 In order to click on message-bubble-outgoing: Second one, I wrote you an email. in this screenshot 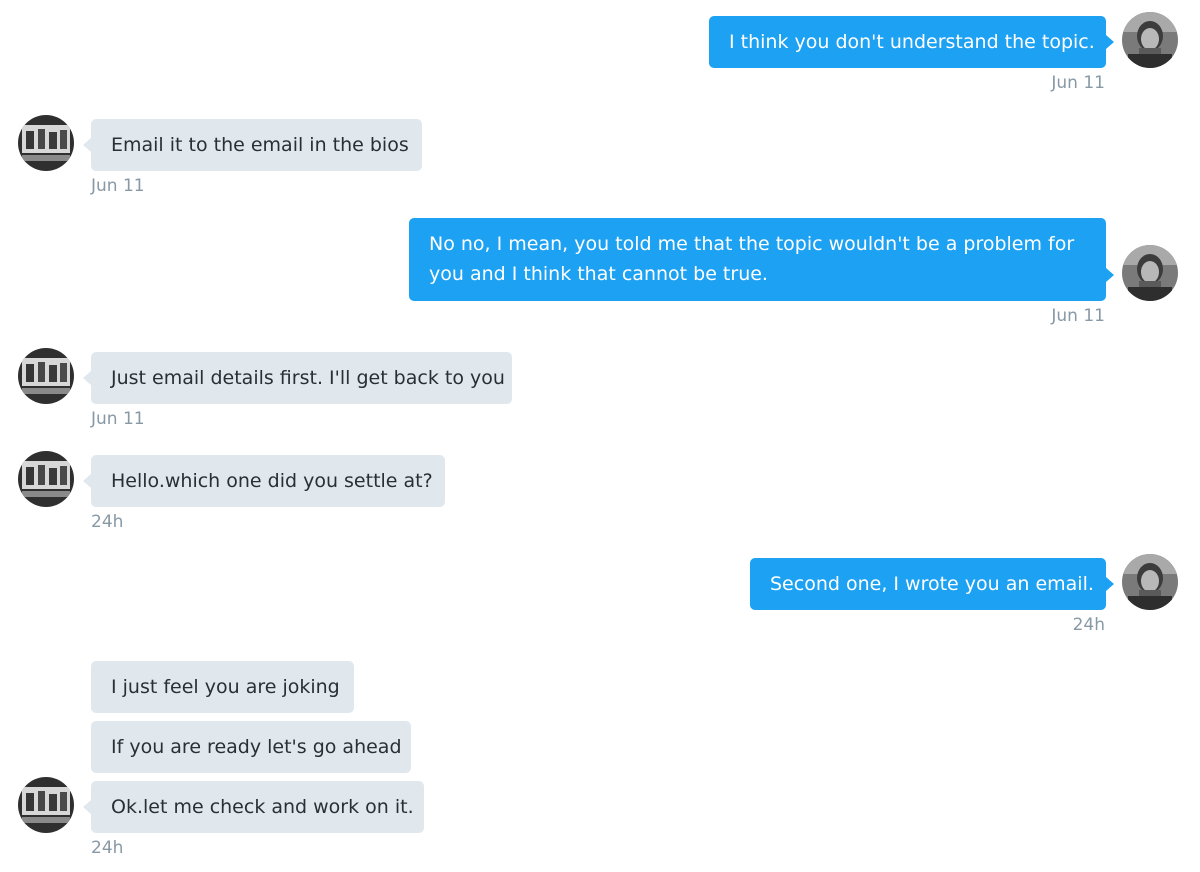, I will do `click(928, 584)`.